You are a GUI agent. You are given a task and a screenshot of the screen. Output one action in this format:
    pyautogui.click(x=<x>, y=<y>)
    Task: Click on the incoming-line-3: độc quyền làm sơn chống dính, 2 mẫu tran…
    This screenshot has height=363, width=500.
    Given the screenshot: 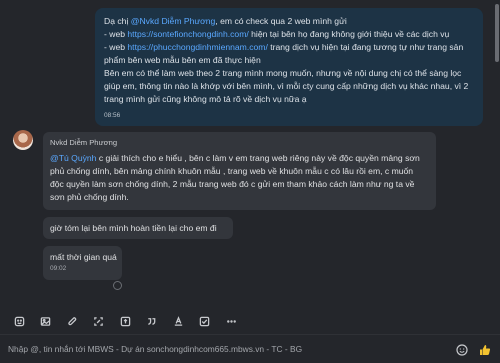 What is the action you would take?
    pyautogui.click(x=232, y=184)
    